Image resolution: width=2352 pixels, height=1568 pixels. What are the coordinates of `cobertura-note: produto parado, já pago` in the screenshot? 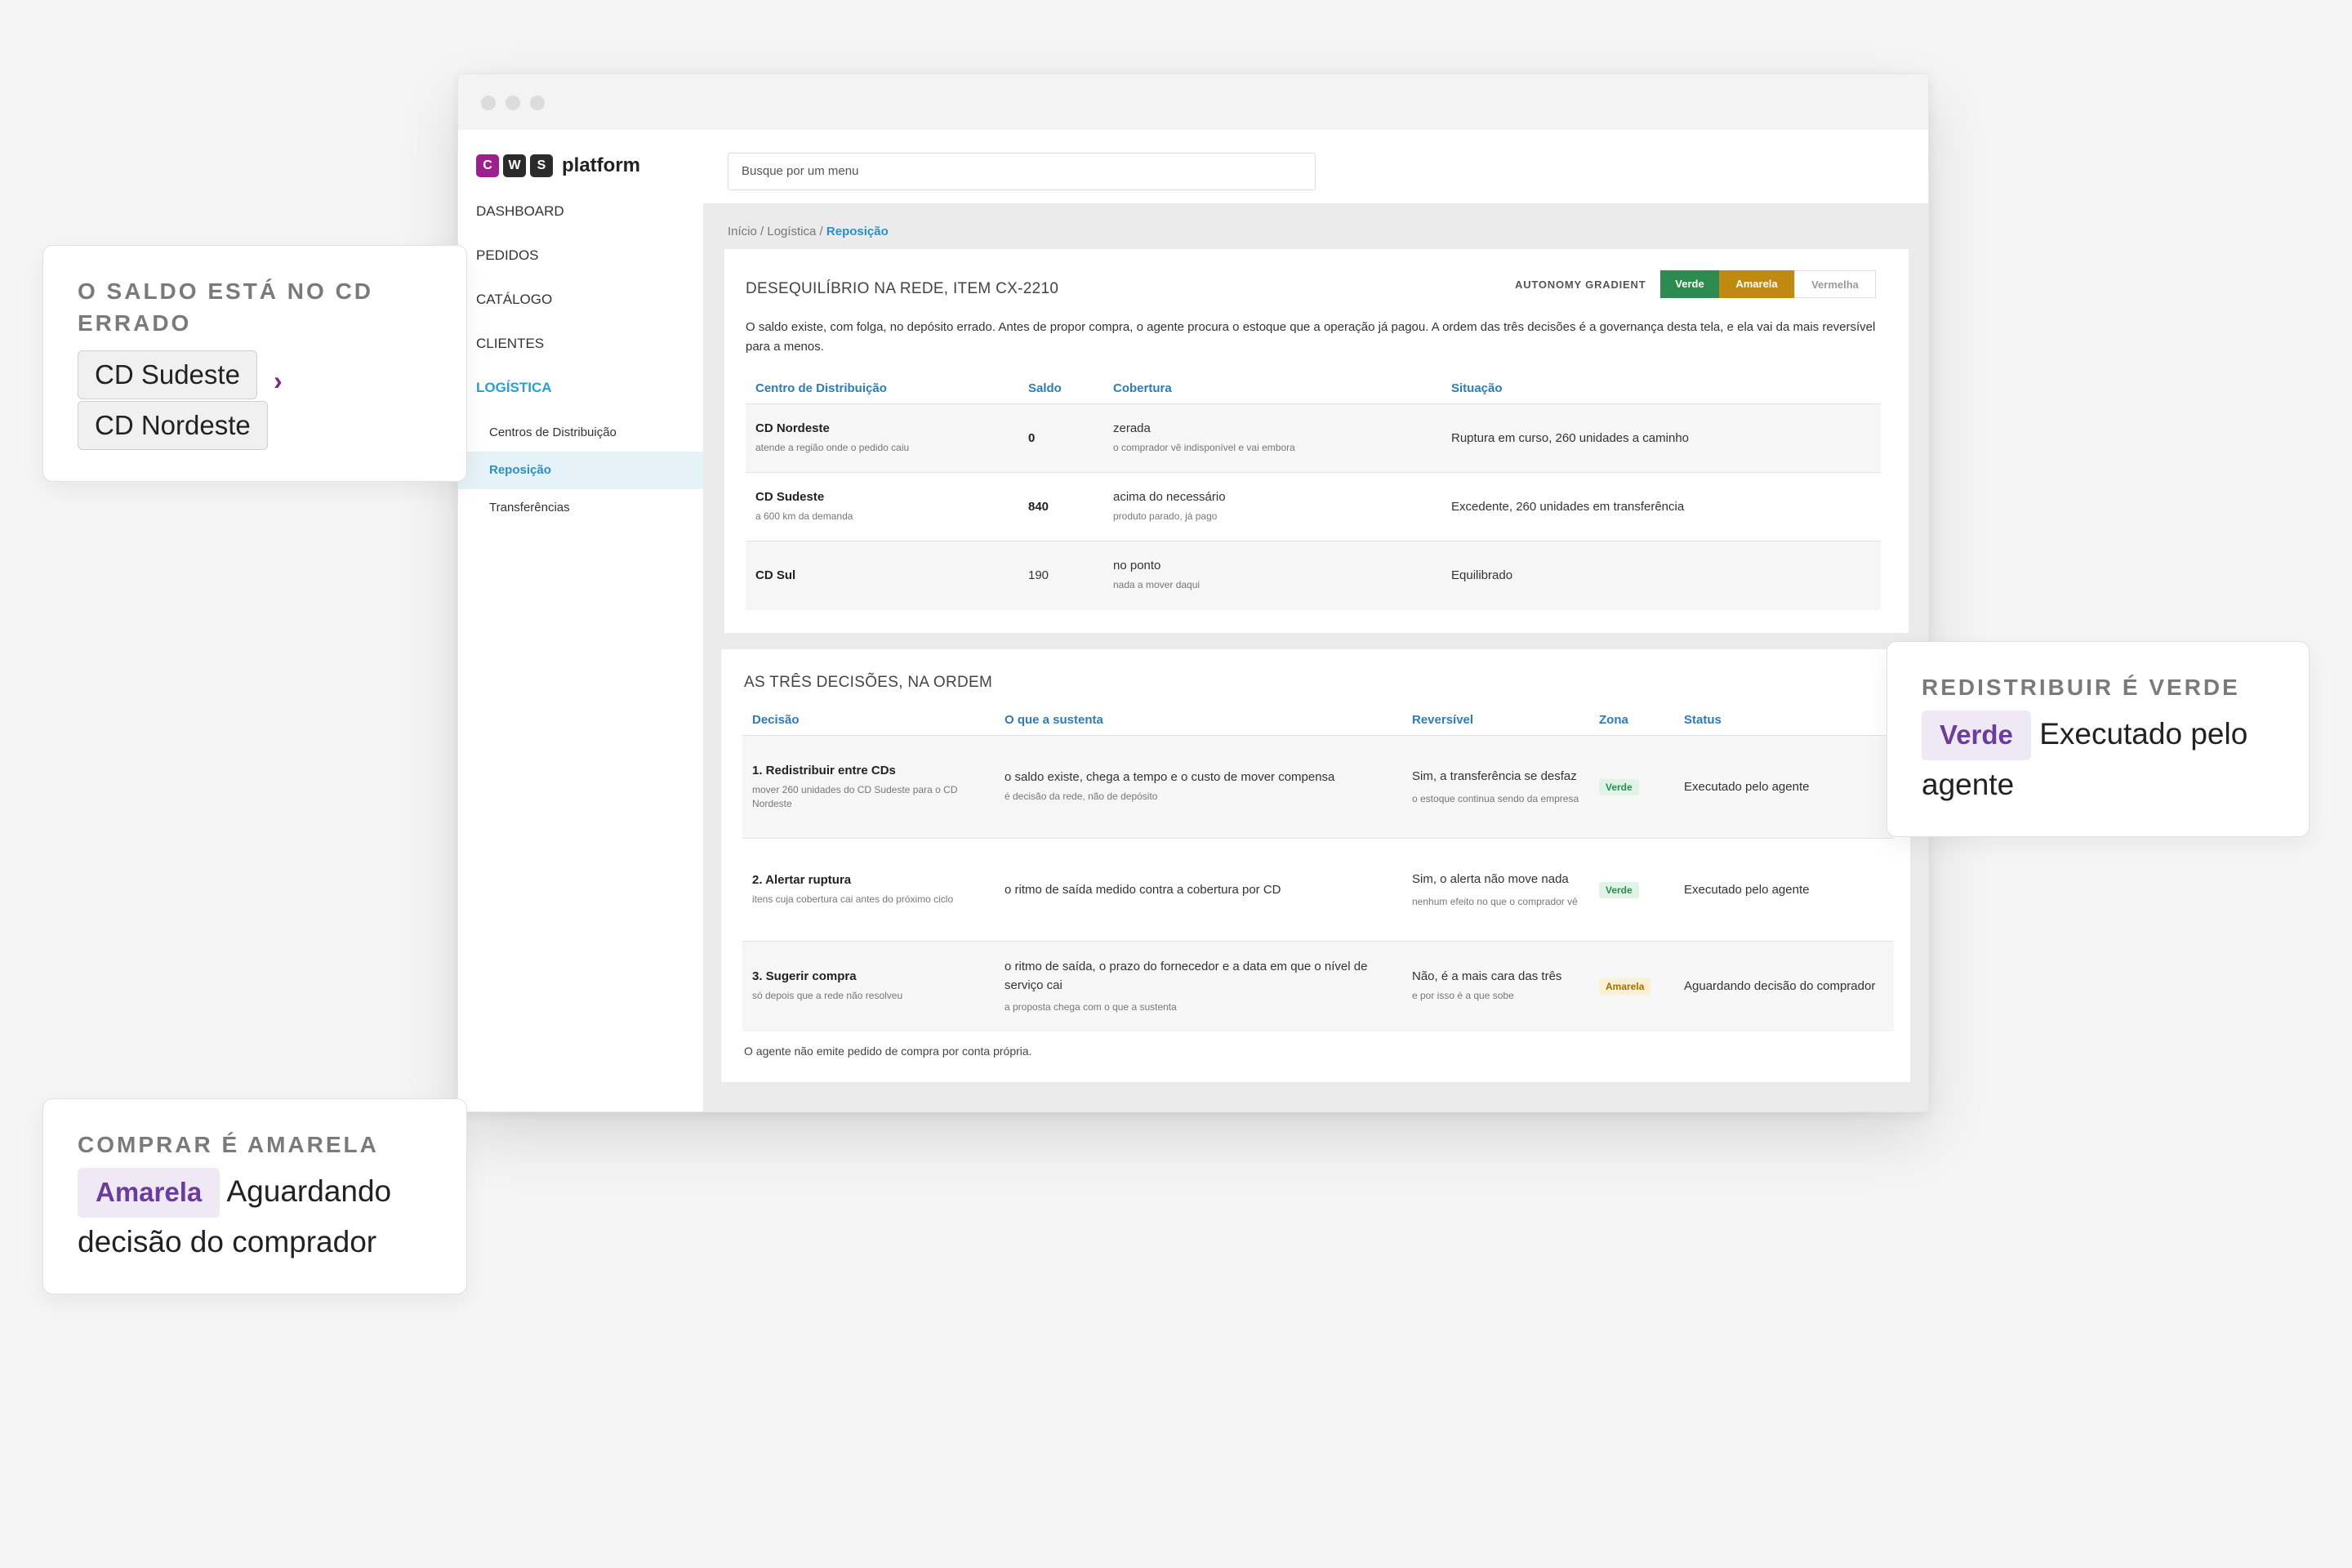 It's located at (1165, 516).